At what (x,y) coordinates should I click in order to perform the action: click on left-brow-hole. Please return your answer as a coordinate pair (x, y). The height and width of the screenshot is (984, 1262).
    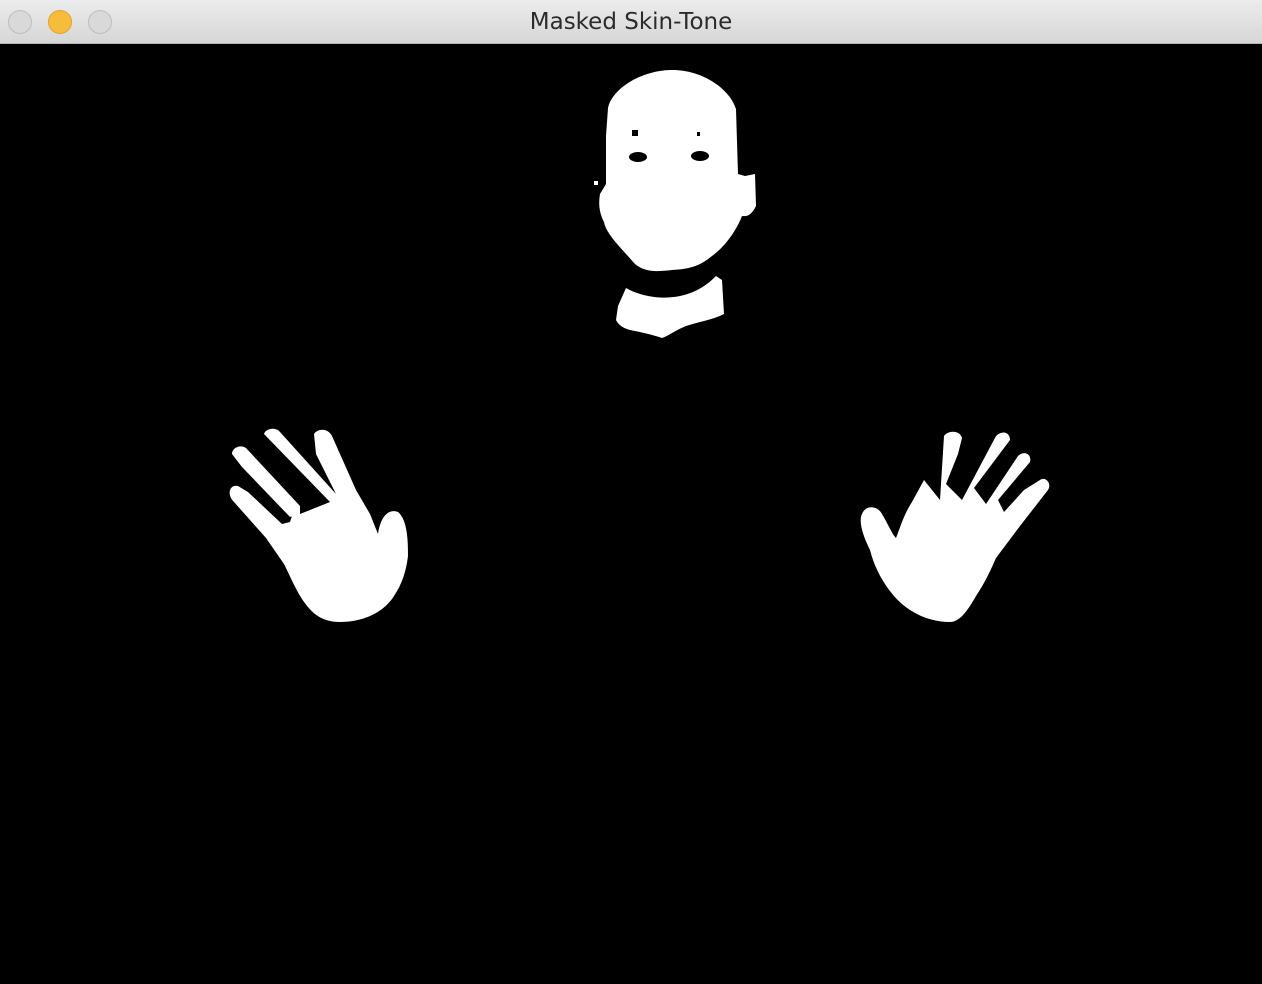
    Looking at the image, I should click on (635, 133).